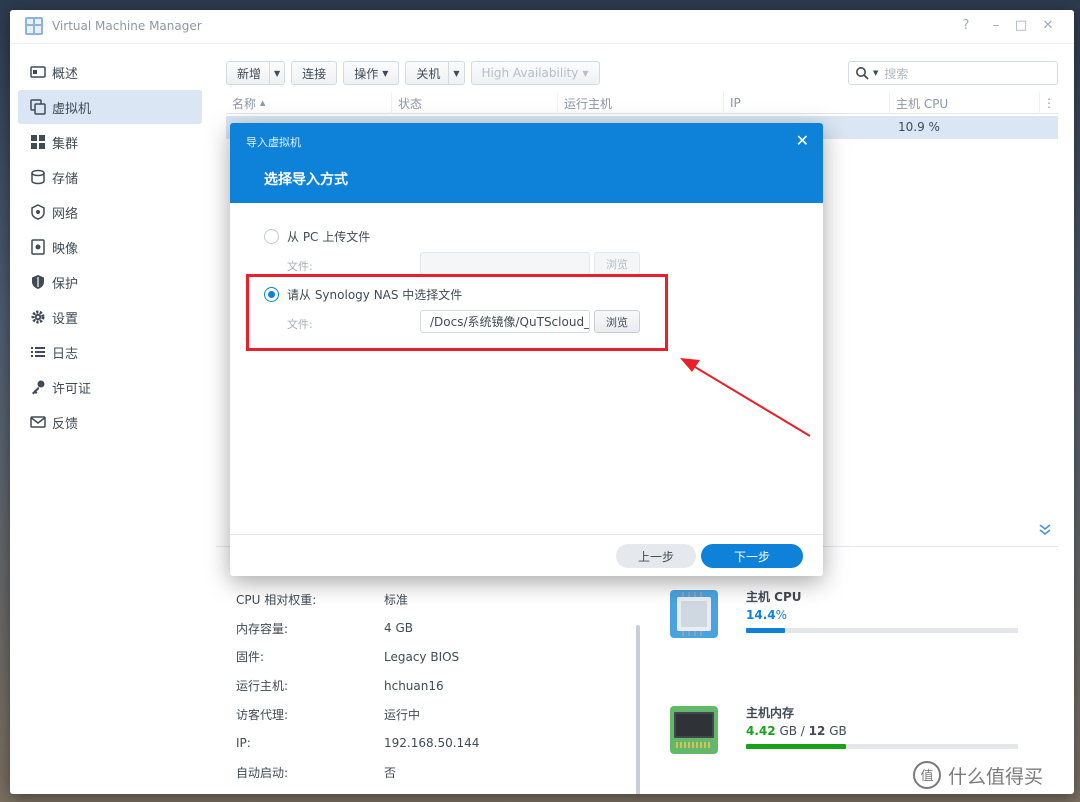  I want to click on annotation-highlight-box, so click(457, 312).